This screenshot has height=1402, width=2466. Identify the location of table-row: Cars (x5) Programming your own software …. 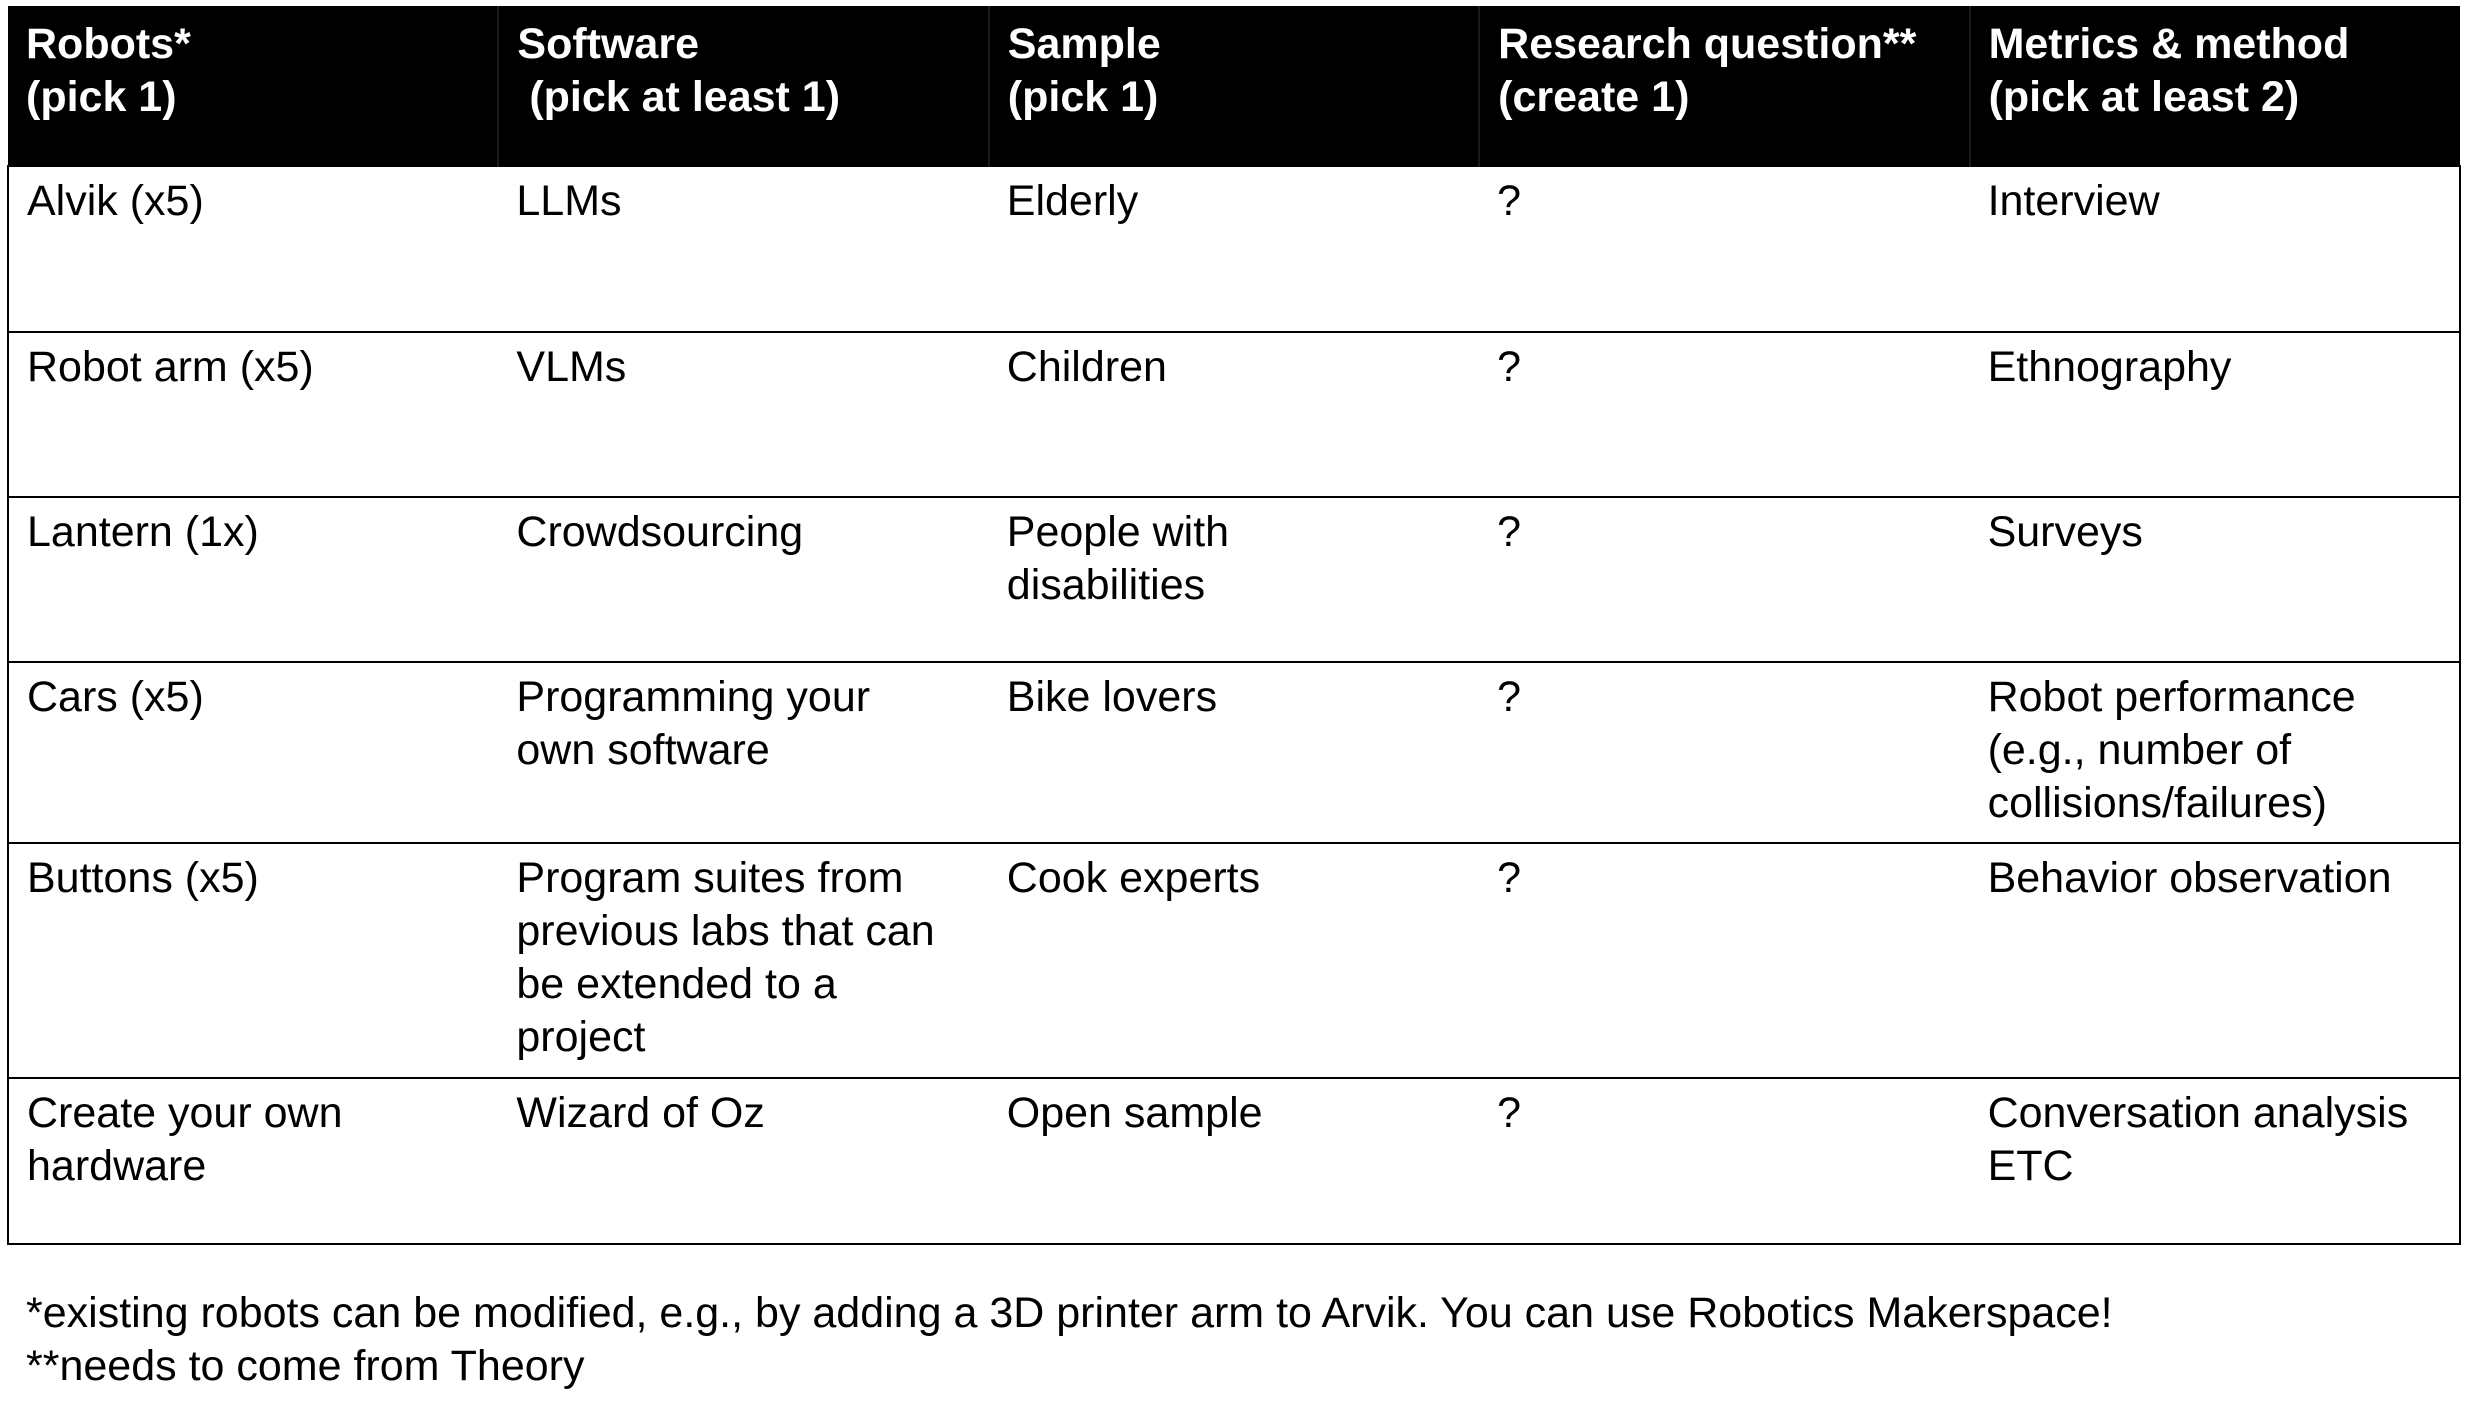
(1233, 752).